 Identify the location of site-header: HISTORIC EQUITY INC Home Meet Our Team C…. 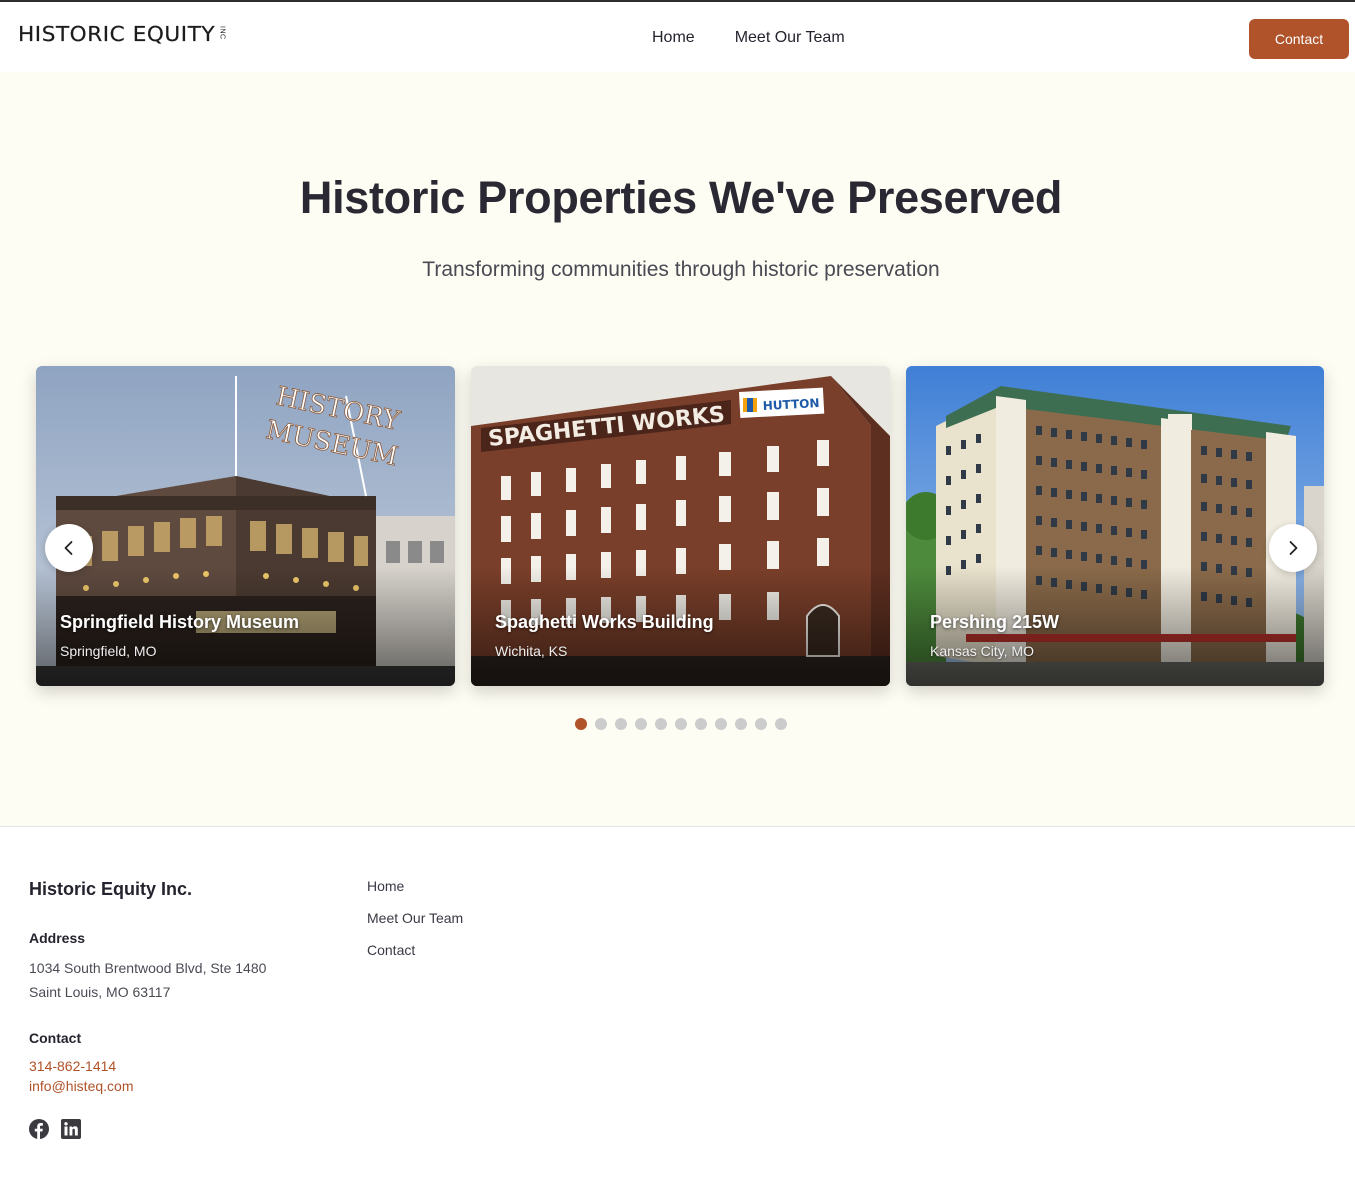
(677, 36).